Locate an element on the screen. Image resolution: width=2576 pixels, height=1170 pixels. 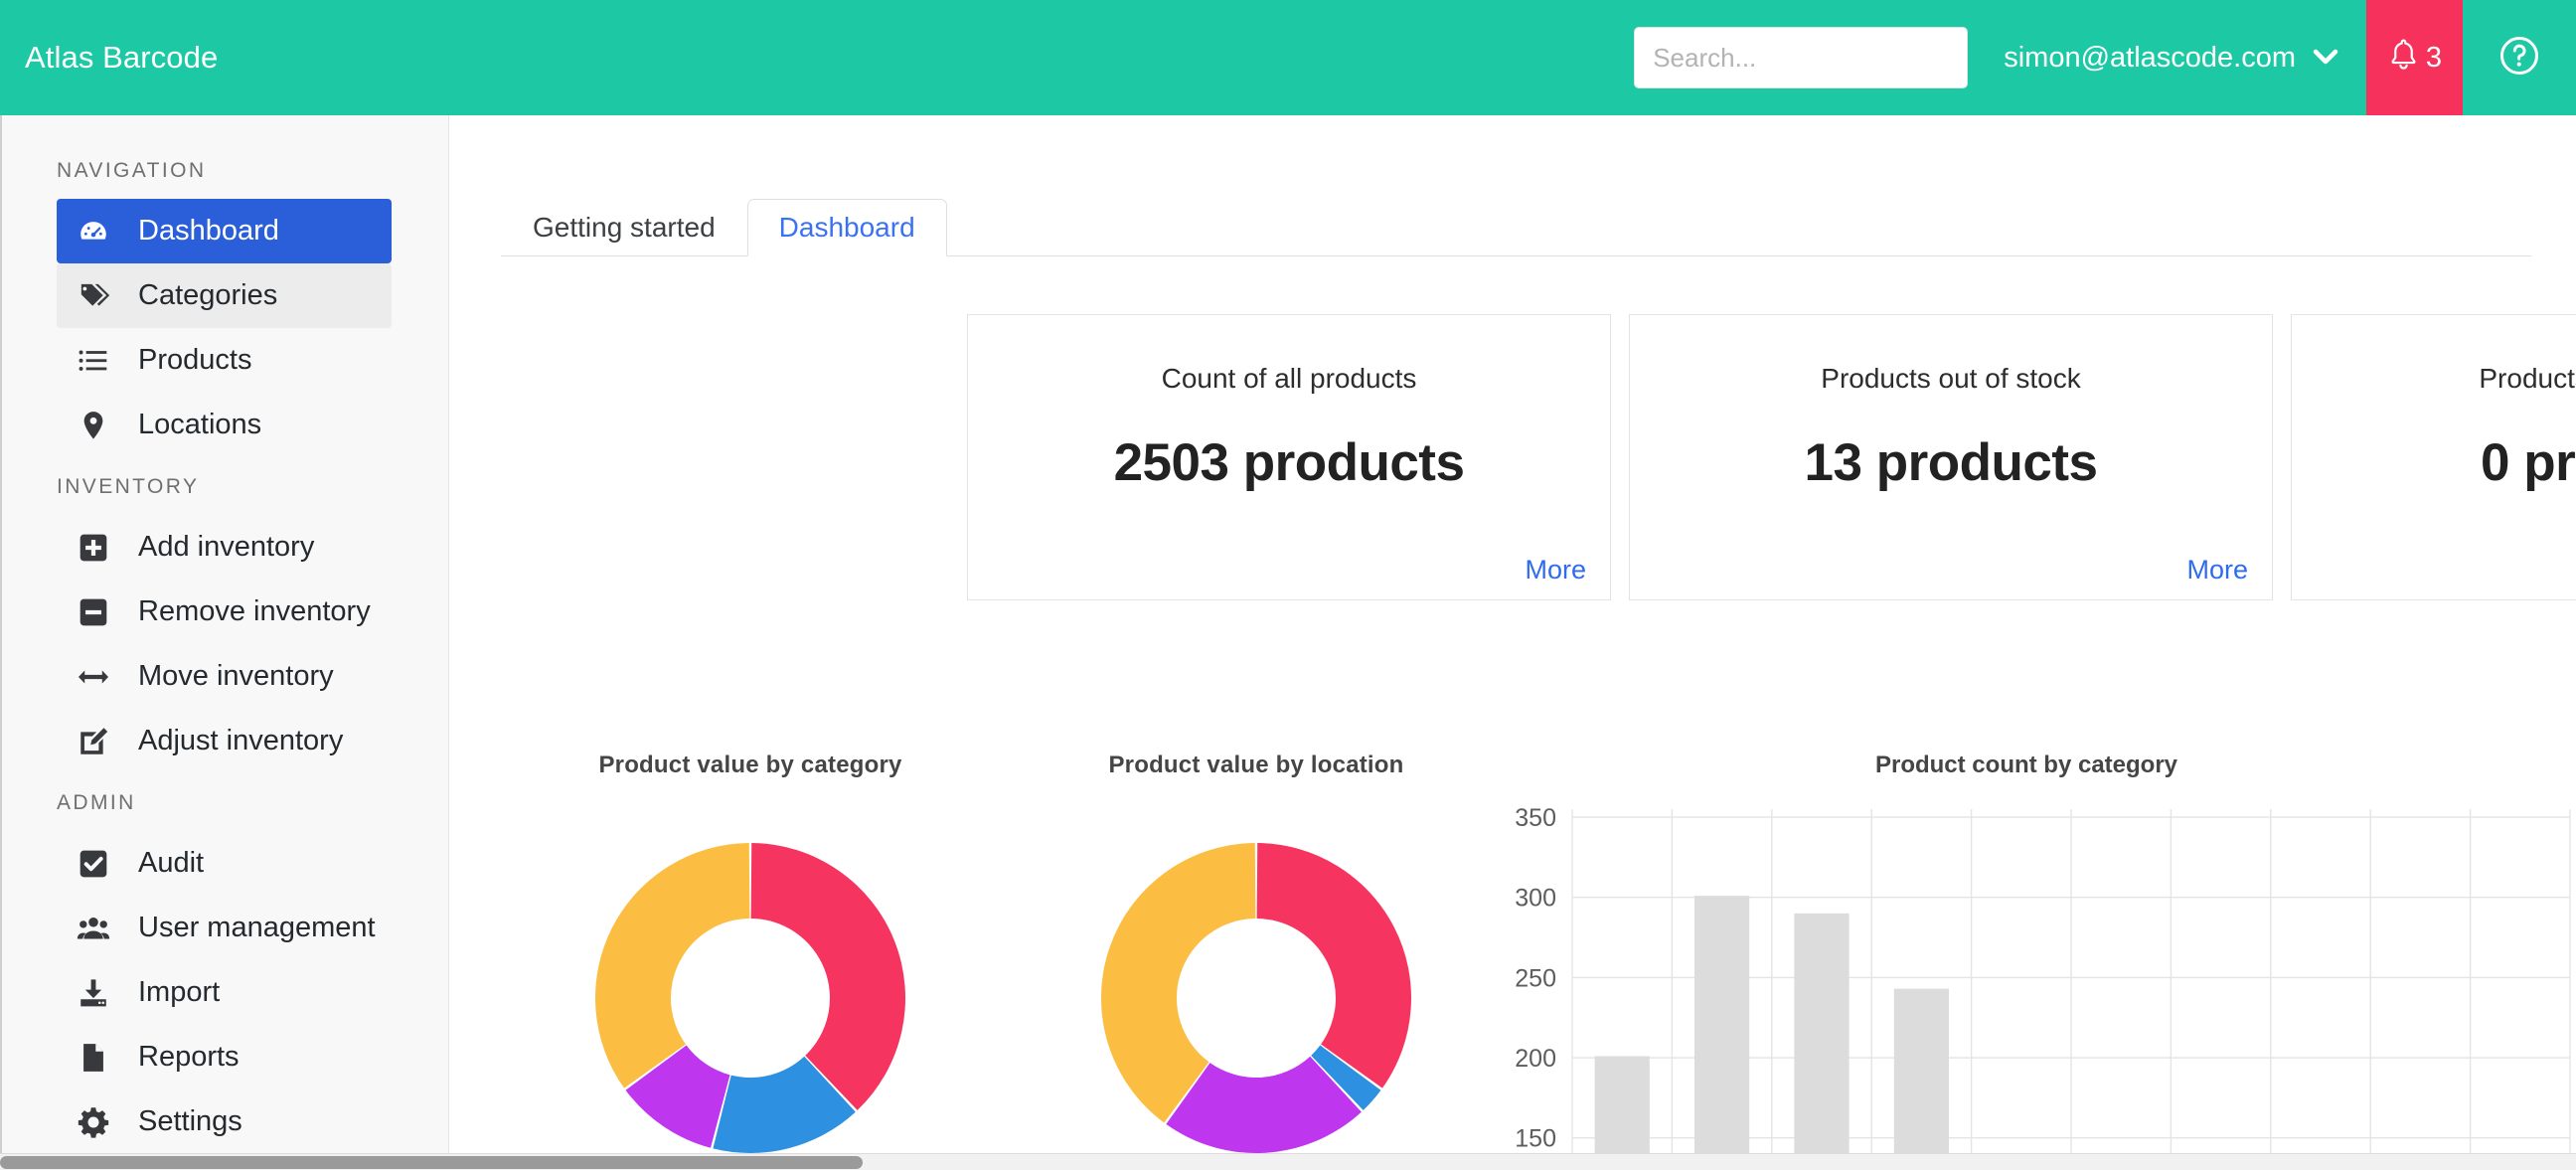
sidebar-left-edge is located at coordinates (1, 634).